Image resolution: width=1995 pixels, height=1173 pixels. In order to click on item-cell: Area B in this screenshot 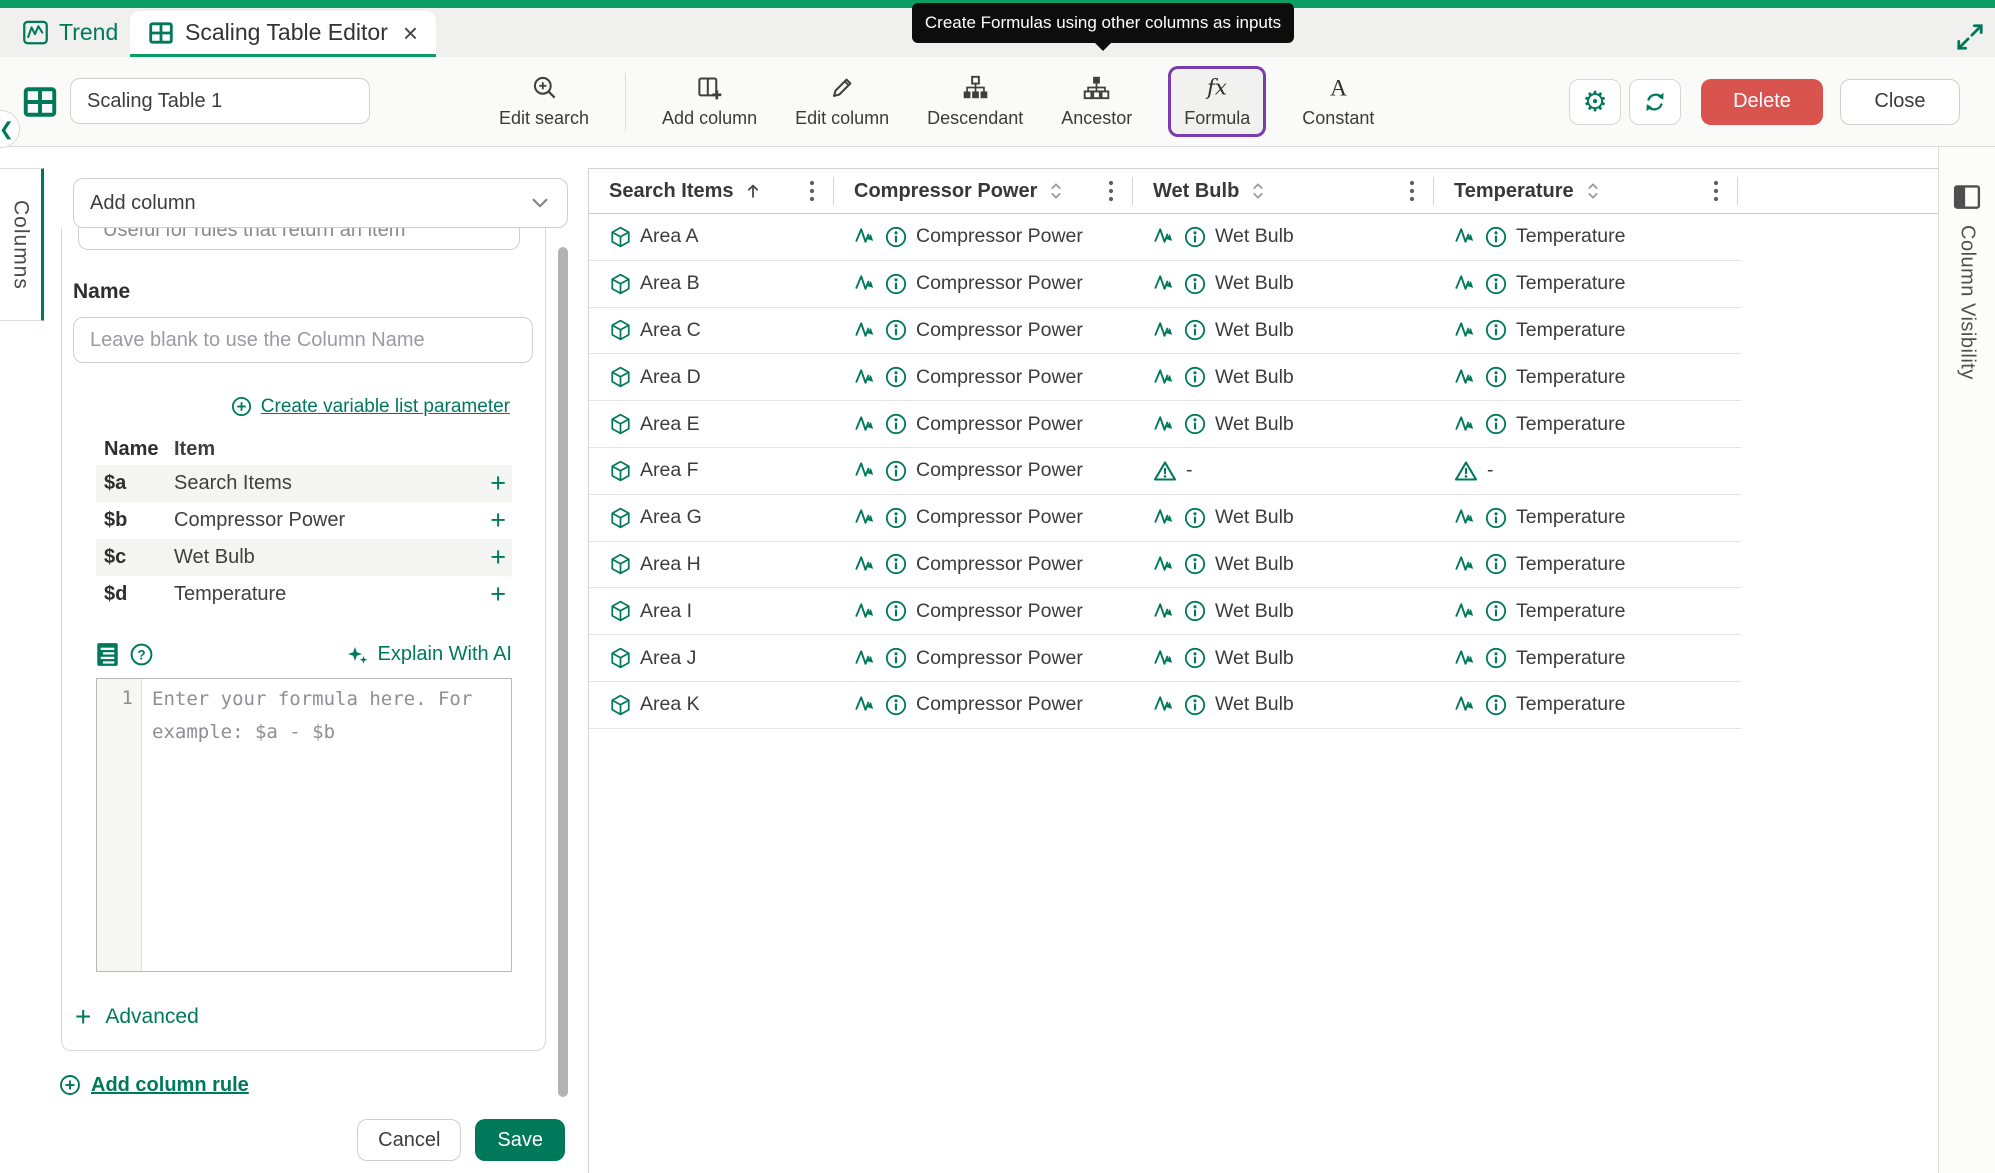, I will do `click(711, 284)`.